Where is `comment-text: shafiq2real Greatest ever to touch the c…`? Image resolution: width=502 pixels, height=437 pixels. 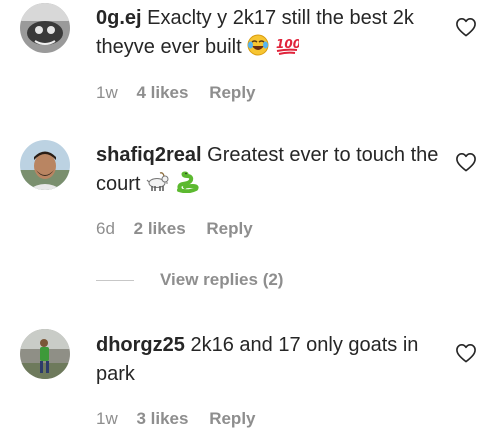 comment-text: shafiq2real Greatest ever to touch the c… is located at coordinates (271, 171).